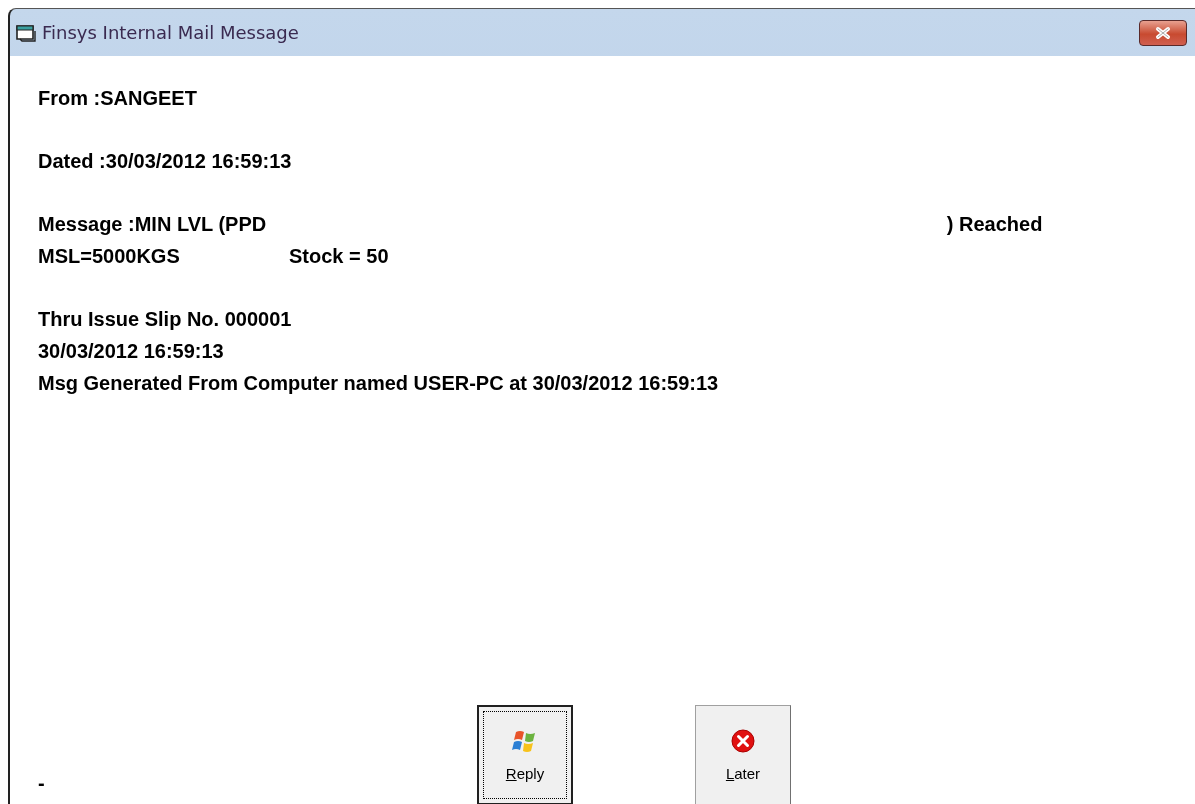 The width and height of the screenshot is (1195, 804). Describe the element at coordinates (743, 740) in the screenshot. I see `cancel-icon` at that location.